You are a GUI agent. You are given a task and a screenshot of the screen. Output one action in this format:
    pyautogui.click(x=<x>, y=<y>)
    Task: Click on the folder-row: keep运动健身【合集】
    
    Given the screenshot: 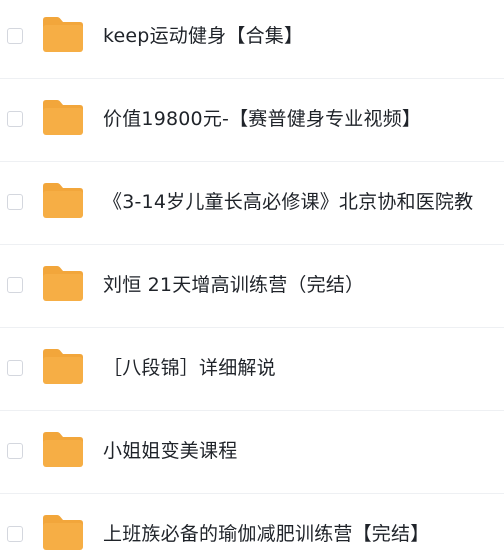 What is the action you would take?
    pyautogui.click(x=252, y=39)
    